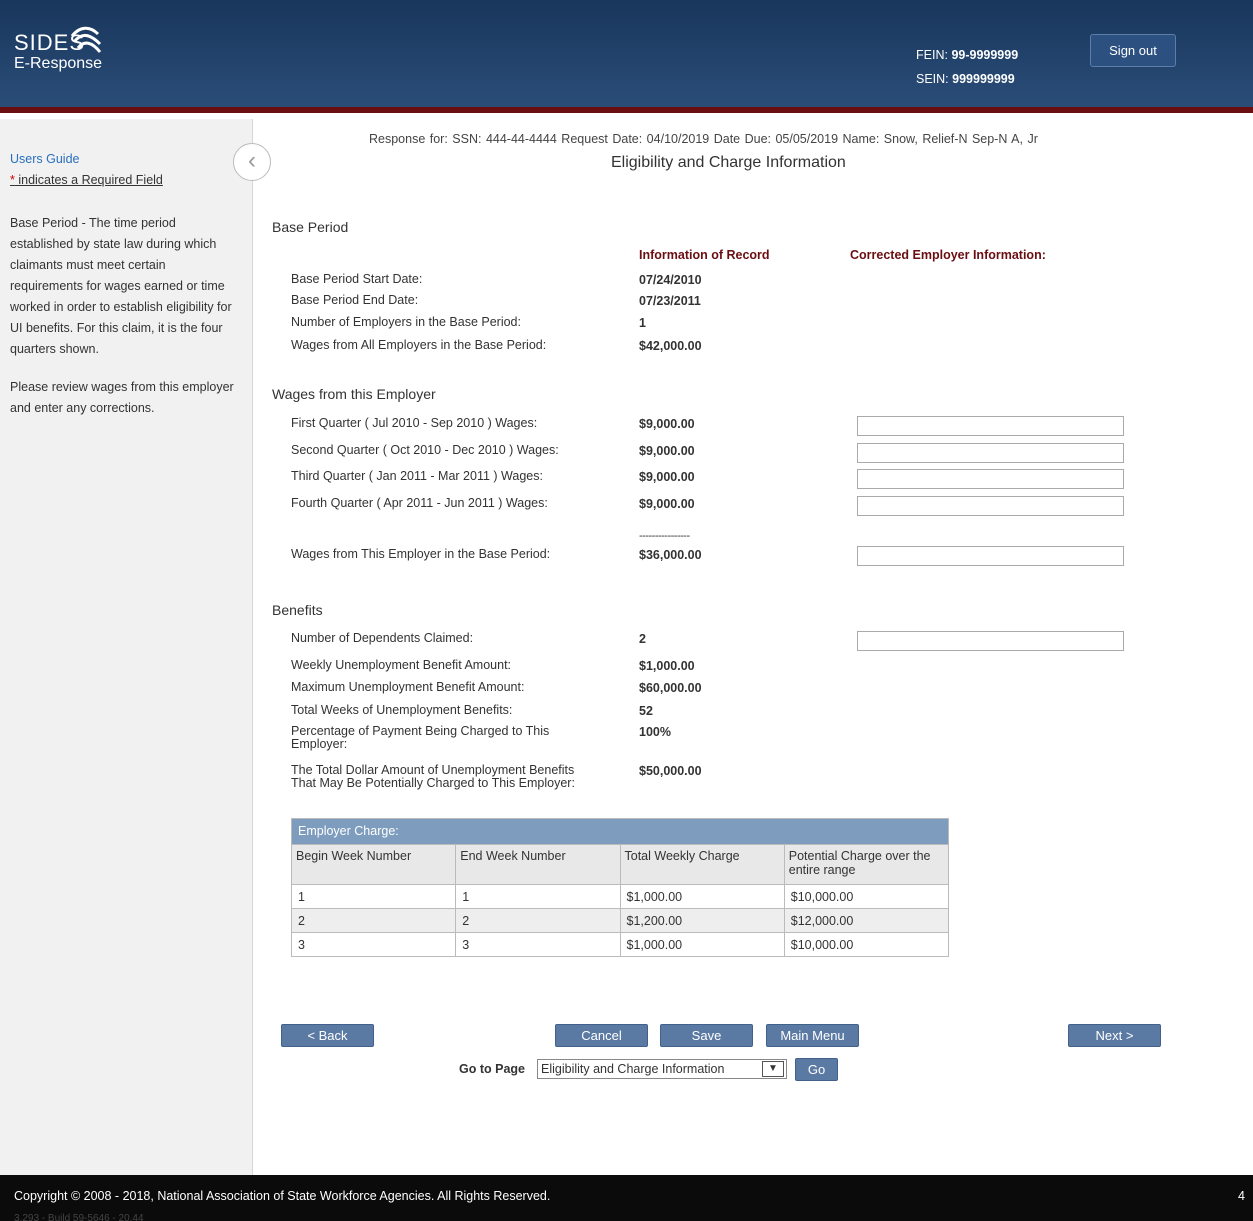 This screenshot has height=1221, width=1253. What do you see at coordinates (58, 63) in the screenshot?
I see `logo-text-eresponse: E-Response` at bounding box center [58, 63].